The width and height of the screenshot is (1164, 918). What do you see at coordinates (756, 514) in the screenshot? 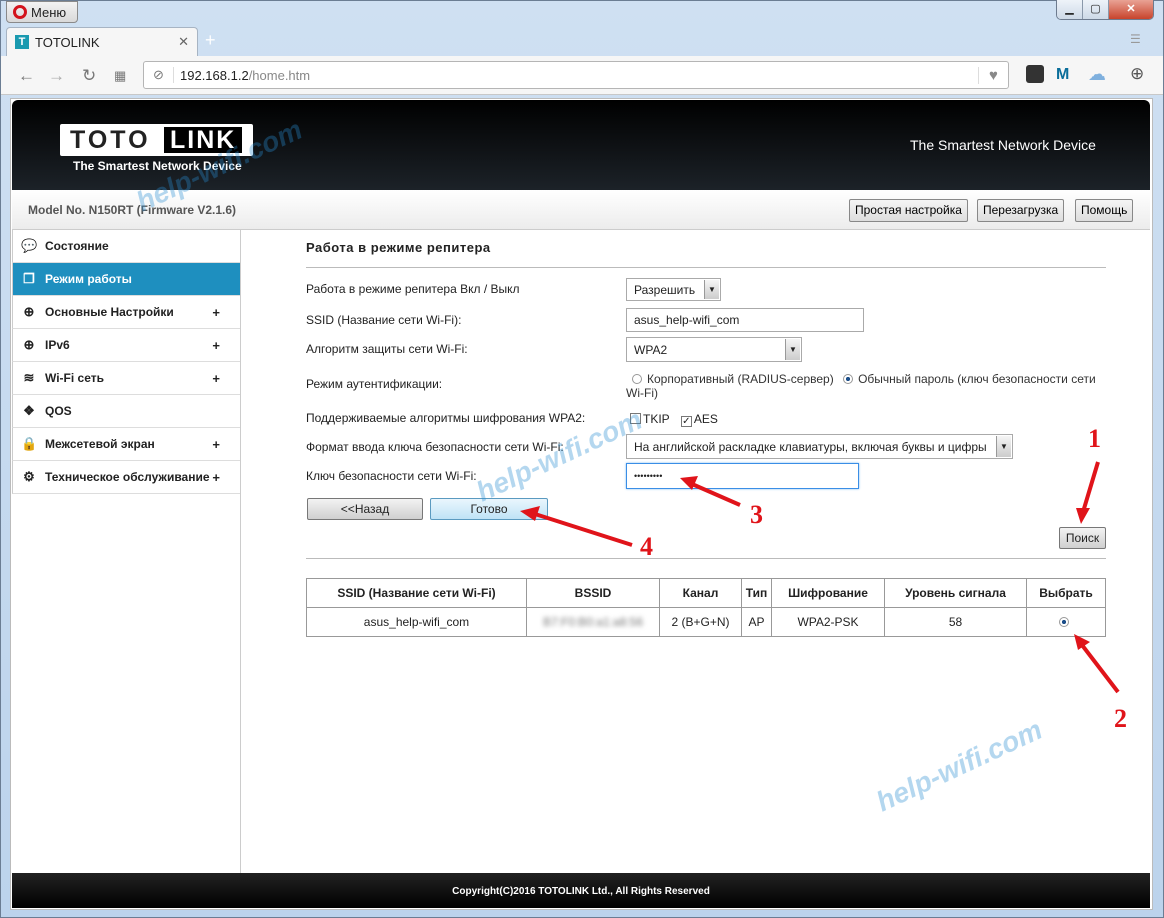
I see `annotation-3: 3` at bounding box center [756, 514].